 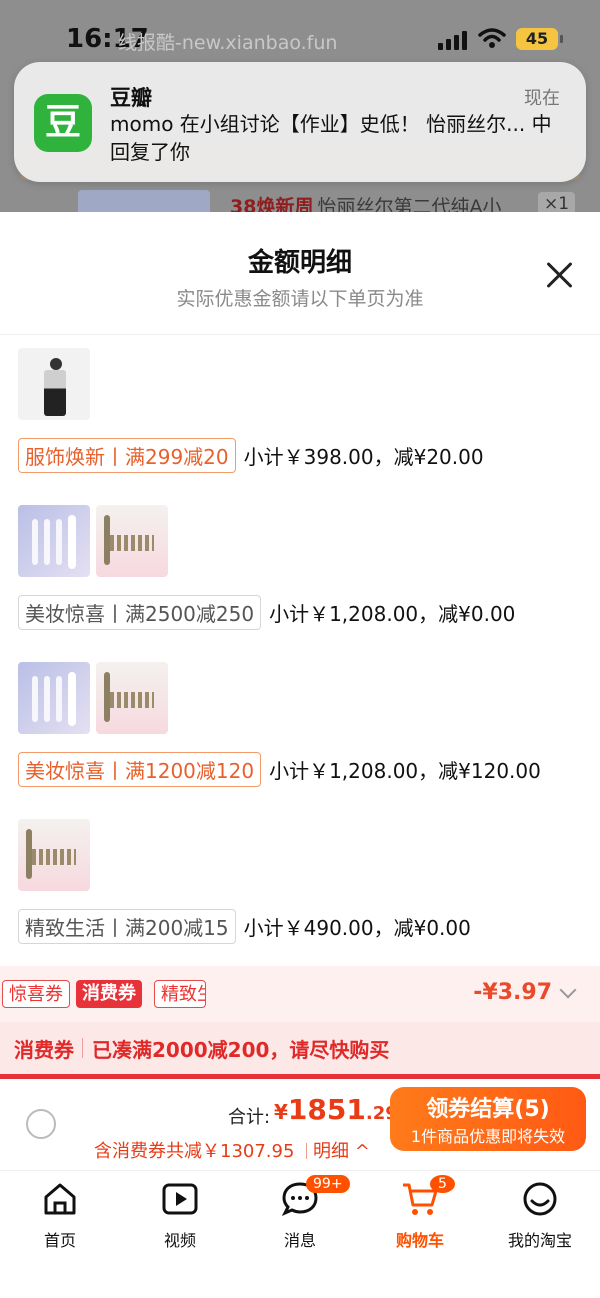 I want to click on background-item-qty: ×1, so click(x=557, y=202).